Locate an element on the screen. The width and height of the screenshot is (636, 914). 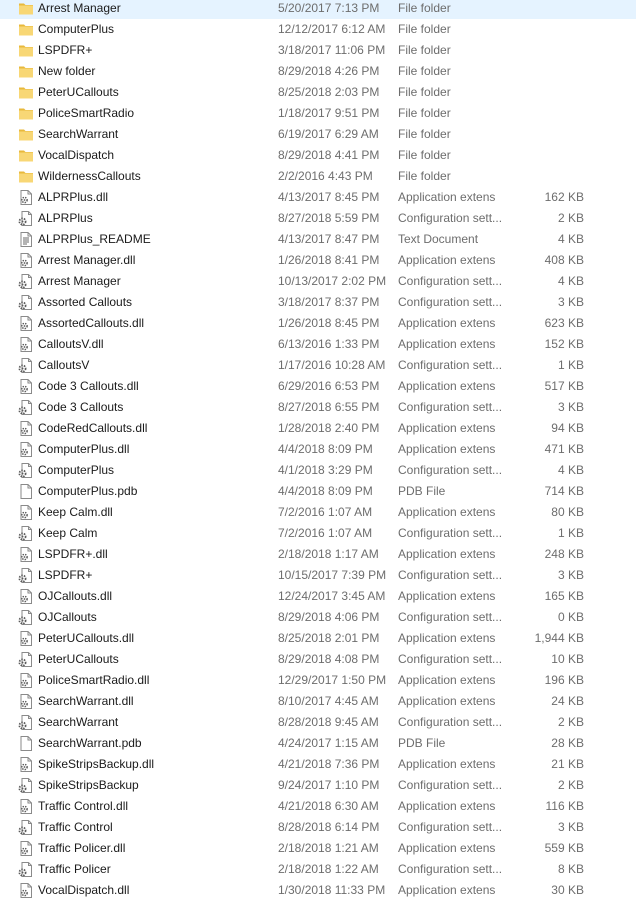
file-date-modified: 8/29/2018 4:06 PM is located at coordinates (329, 617).